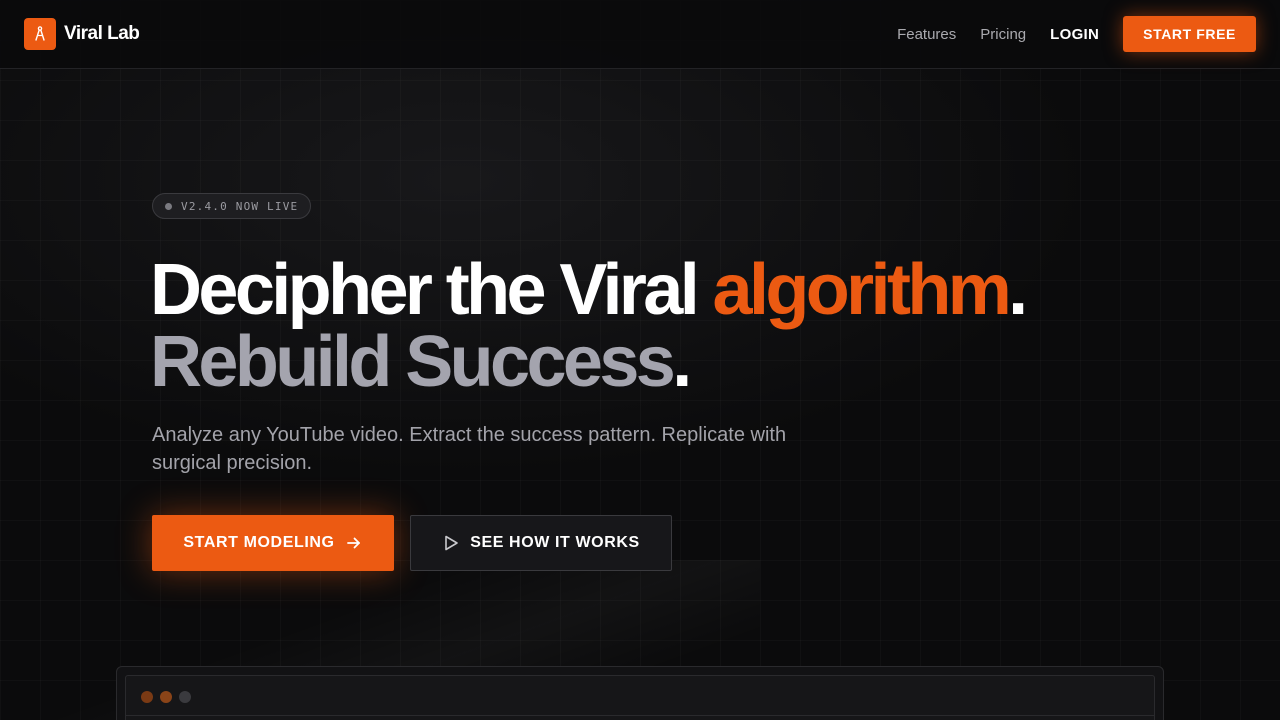 Image resolution: width=1280 pixels, height=720 pixels. I want to click on play-icon, so click(451, 543).